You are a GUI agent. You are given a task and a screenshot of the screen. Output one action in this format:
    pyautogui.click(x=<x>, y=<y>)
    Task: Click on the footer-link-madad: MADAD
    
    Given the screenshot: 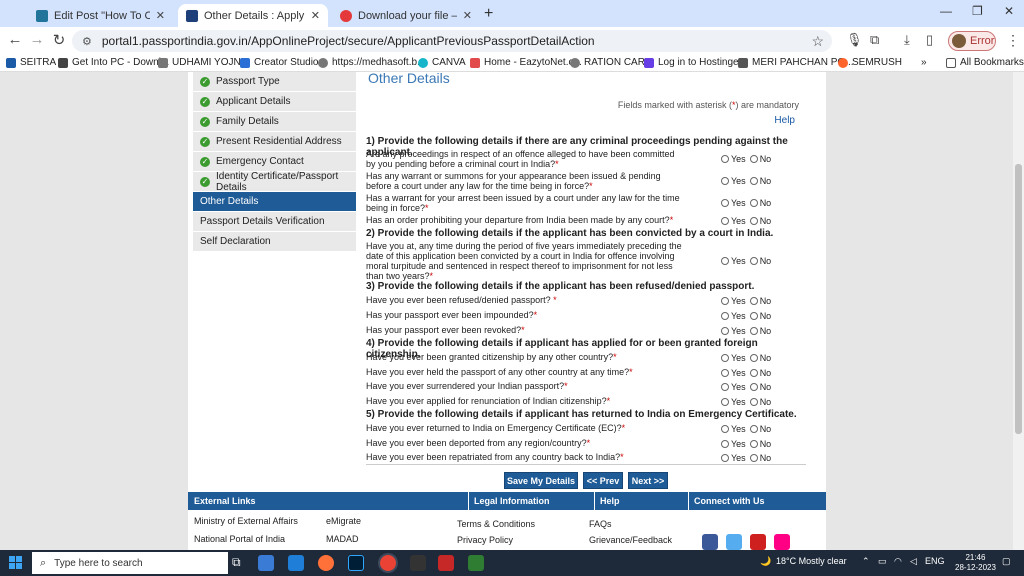 What is the action you would take?
    pyautogui.click(x=342, y=539)
    